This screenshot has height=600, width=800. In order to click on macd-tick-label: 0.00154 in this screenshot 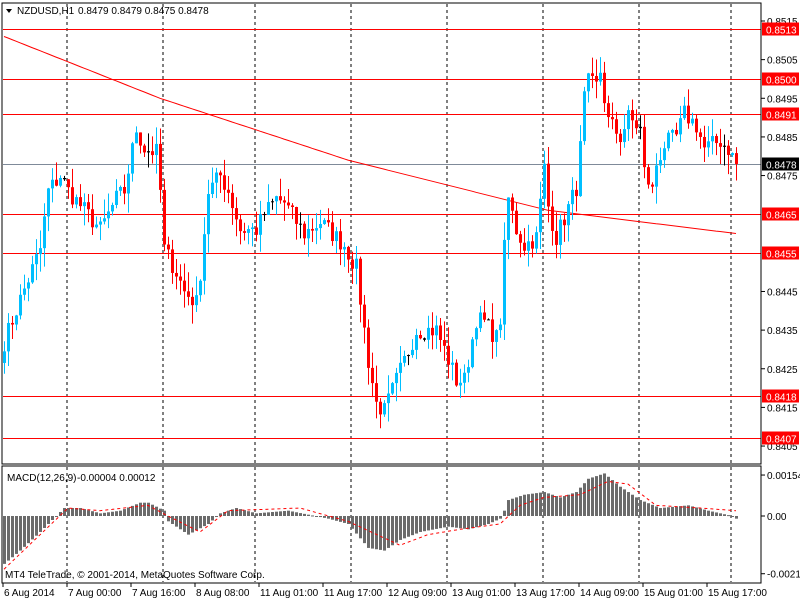, I will do `click(783, 476)`.